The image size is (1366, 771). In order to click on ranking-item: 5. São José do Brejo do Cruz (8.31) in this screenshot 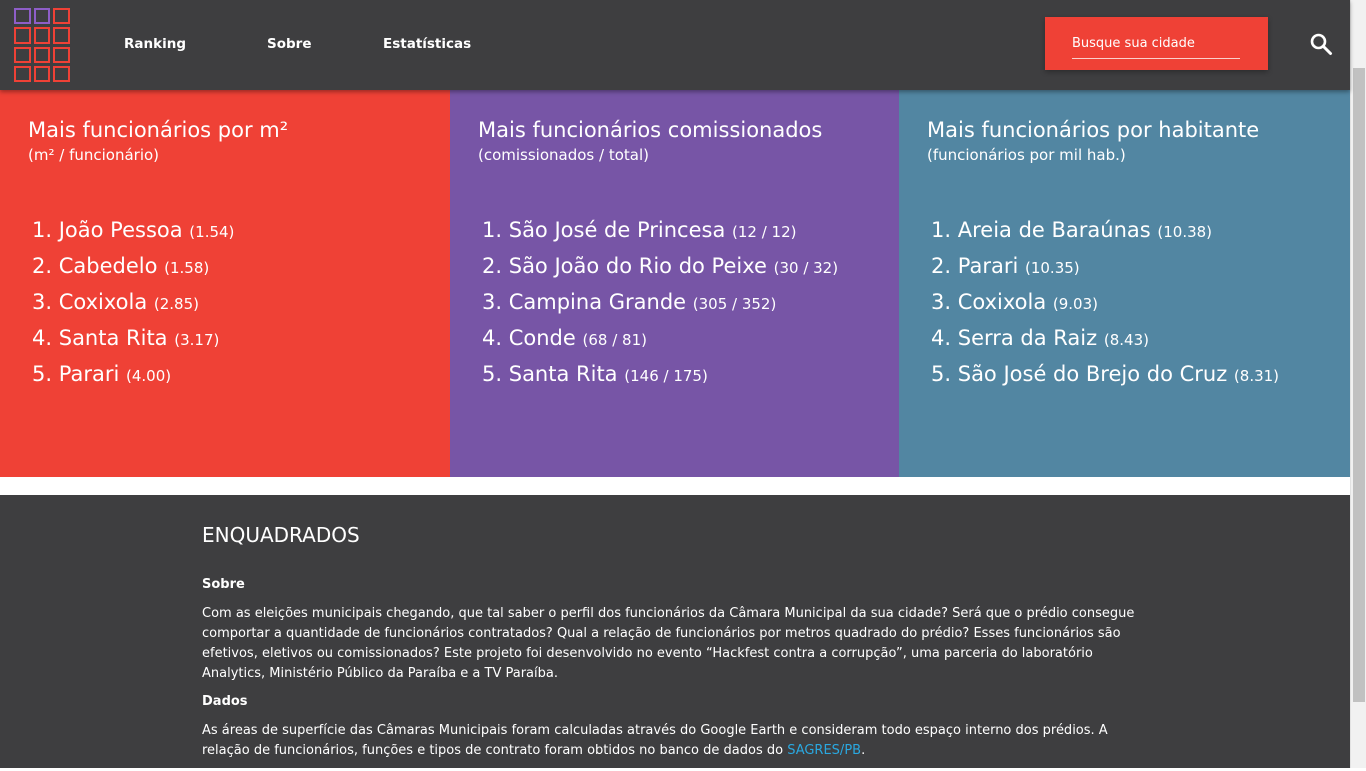, I will do `click(1105, 380)`.